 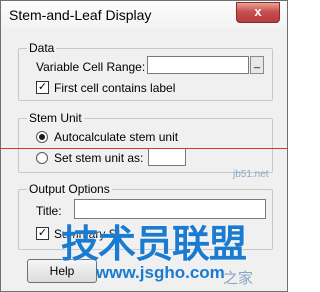 What do you see at coordinates (99, 158) in the screenshot?
I see `set-stem-unit-label: Set stem unit as:` at bounding box center [99, 158].